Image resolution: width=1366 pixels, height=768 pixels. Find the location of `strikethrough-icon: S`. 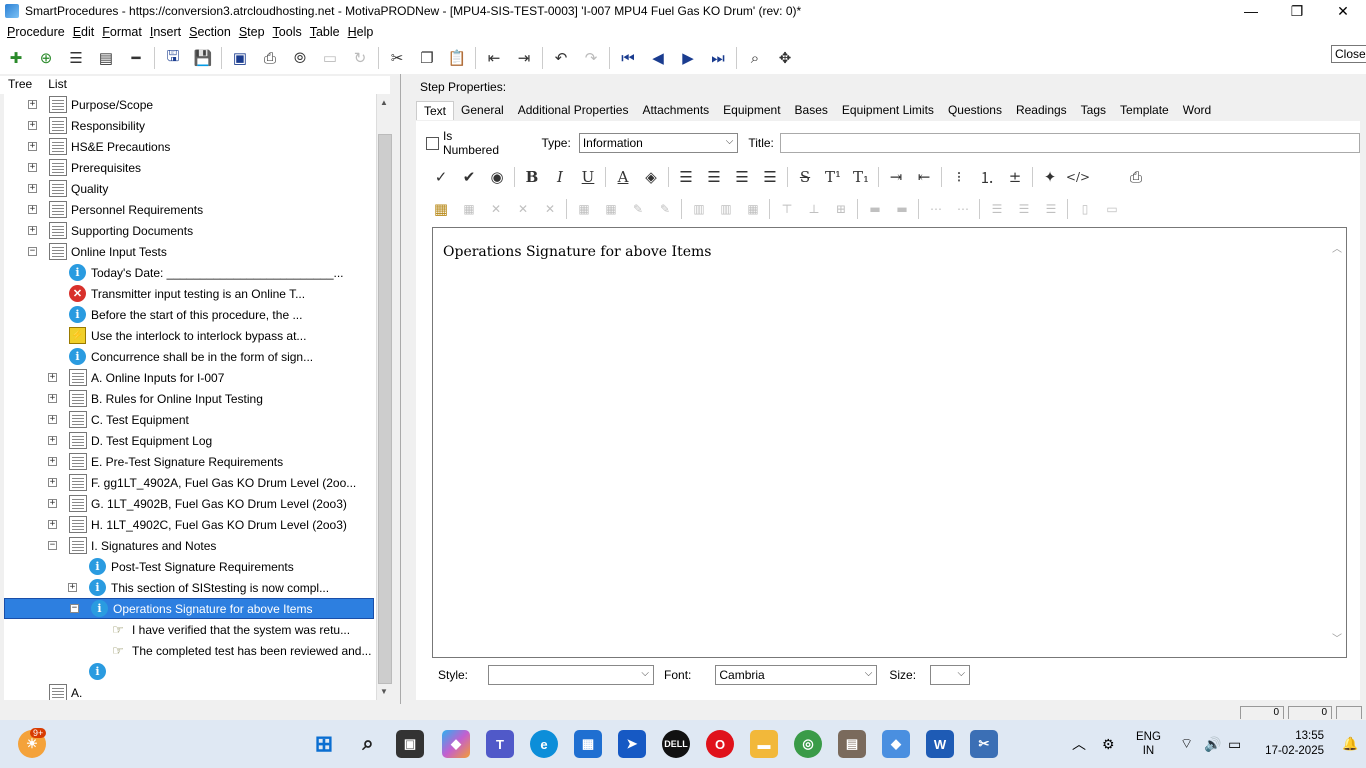

strikethrough-icon: S is located at coordinates (805, 177).